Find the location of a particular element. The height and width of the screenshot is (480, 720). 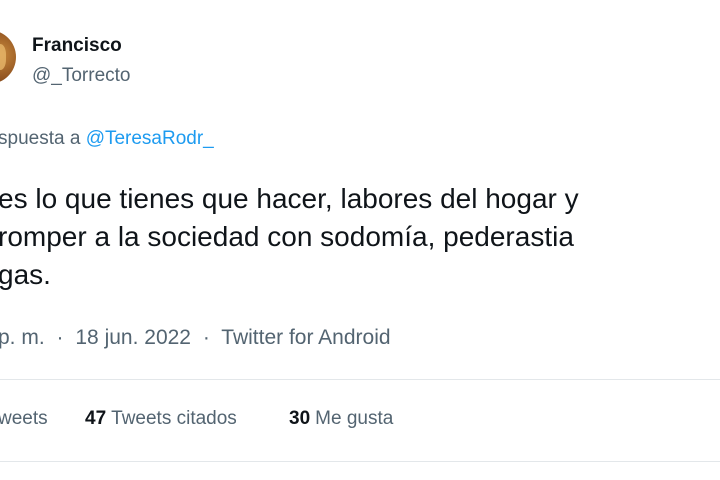

quote-tweets-count: 47 is located at coordinates (96, 418).